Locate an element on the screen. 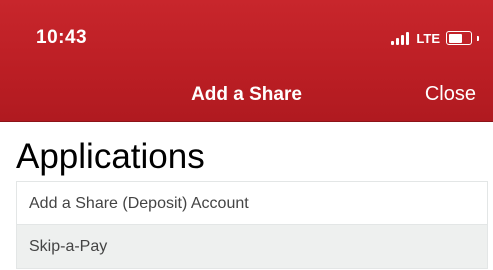 The image size is (493, 270). battery-level is located at coordinates (455, 38).